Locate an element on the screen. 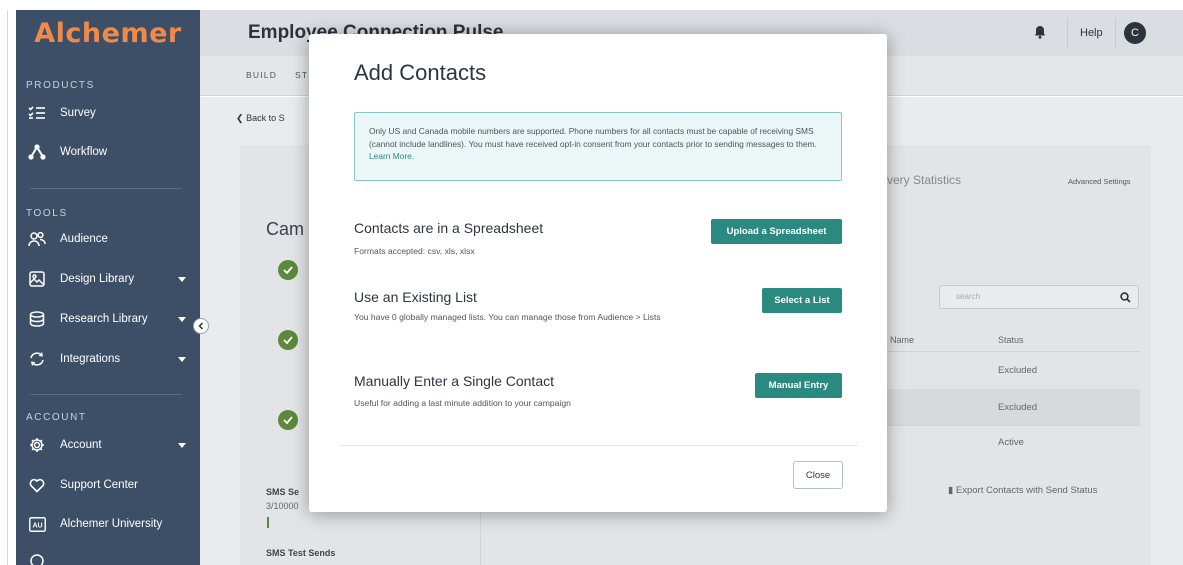  export-label: Export Contacts with Send Status is located at coordinates (1026, 490).